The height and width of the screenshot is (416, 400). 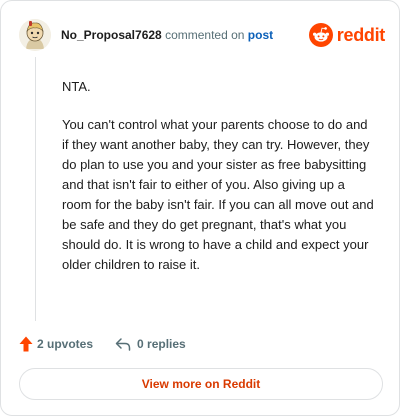 I want to click on thread-line, so click(x=35, y=189).